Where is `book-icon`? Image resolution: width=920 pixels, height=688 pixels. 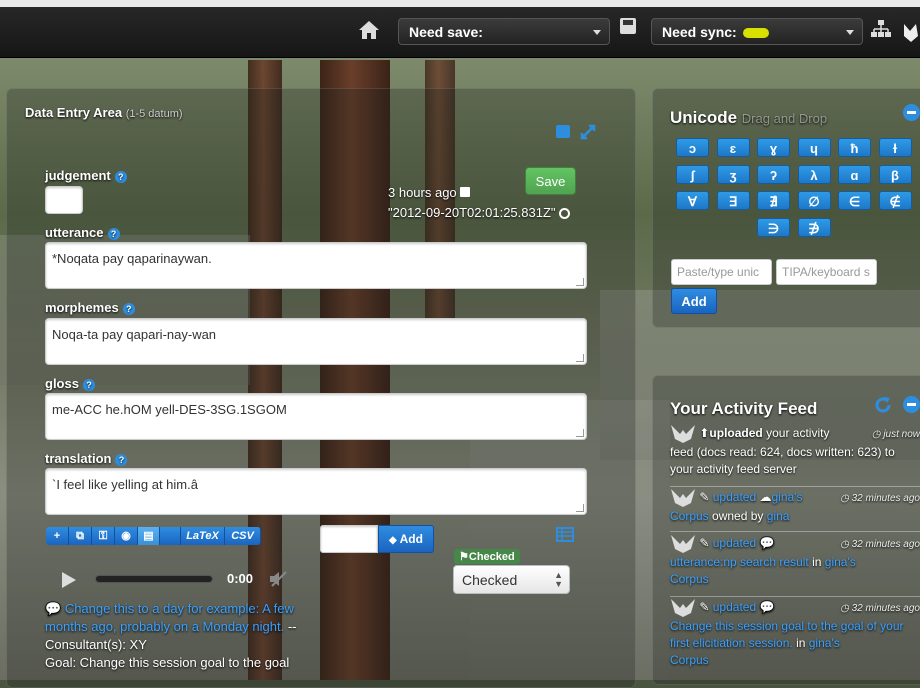
book-icon is located at coordinates (563, 131).